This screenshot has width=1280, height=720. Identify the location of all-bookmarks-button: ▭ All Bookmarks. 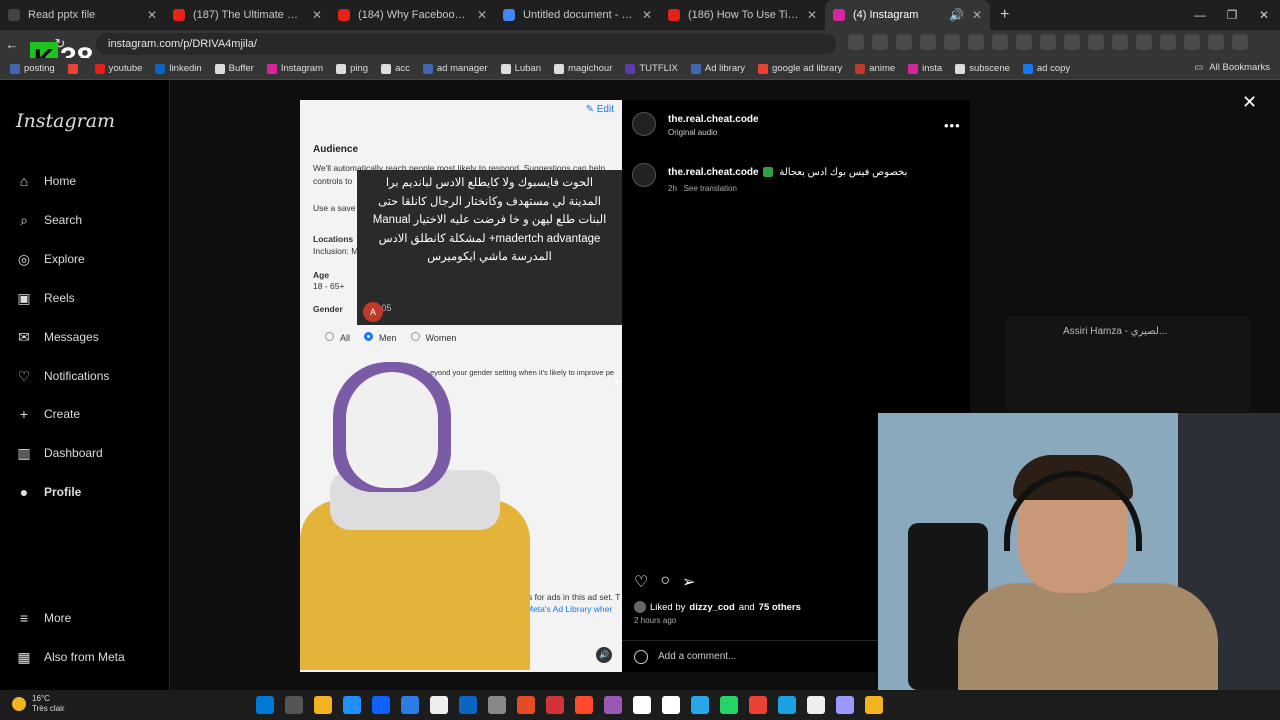
(1232, 67).